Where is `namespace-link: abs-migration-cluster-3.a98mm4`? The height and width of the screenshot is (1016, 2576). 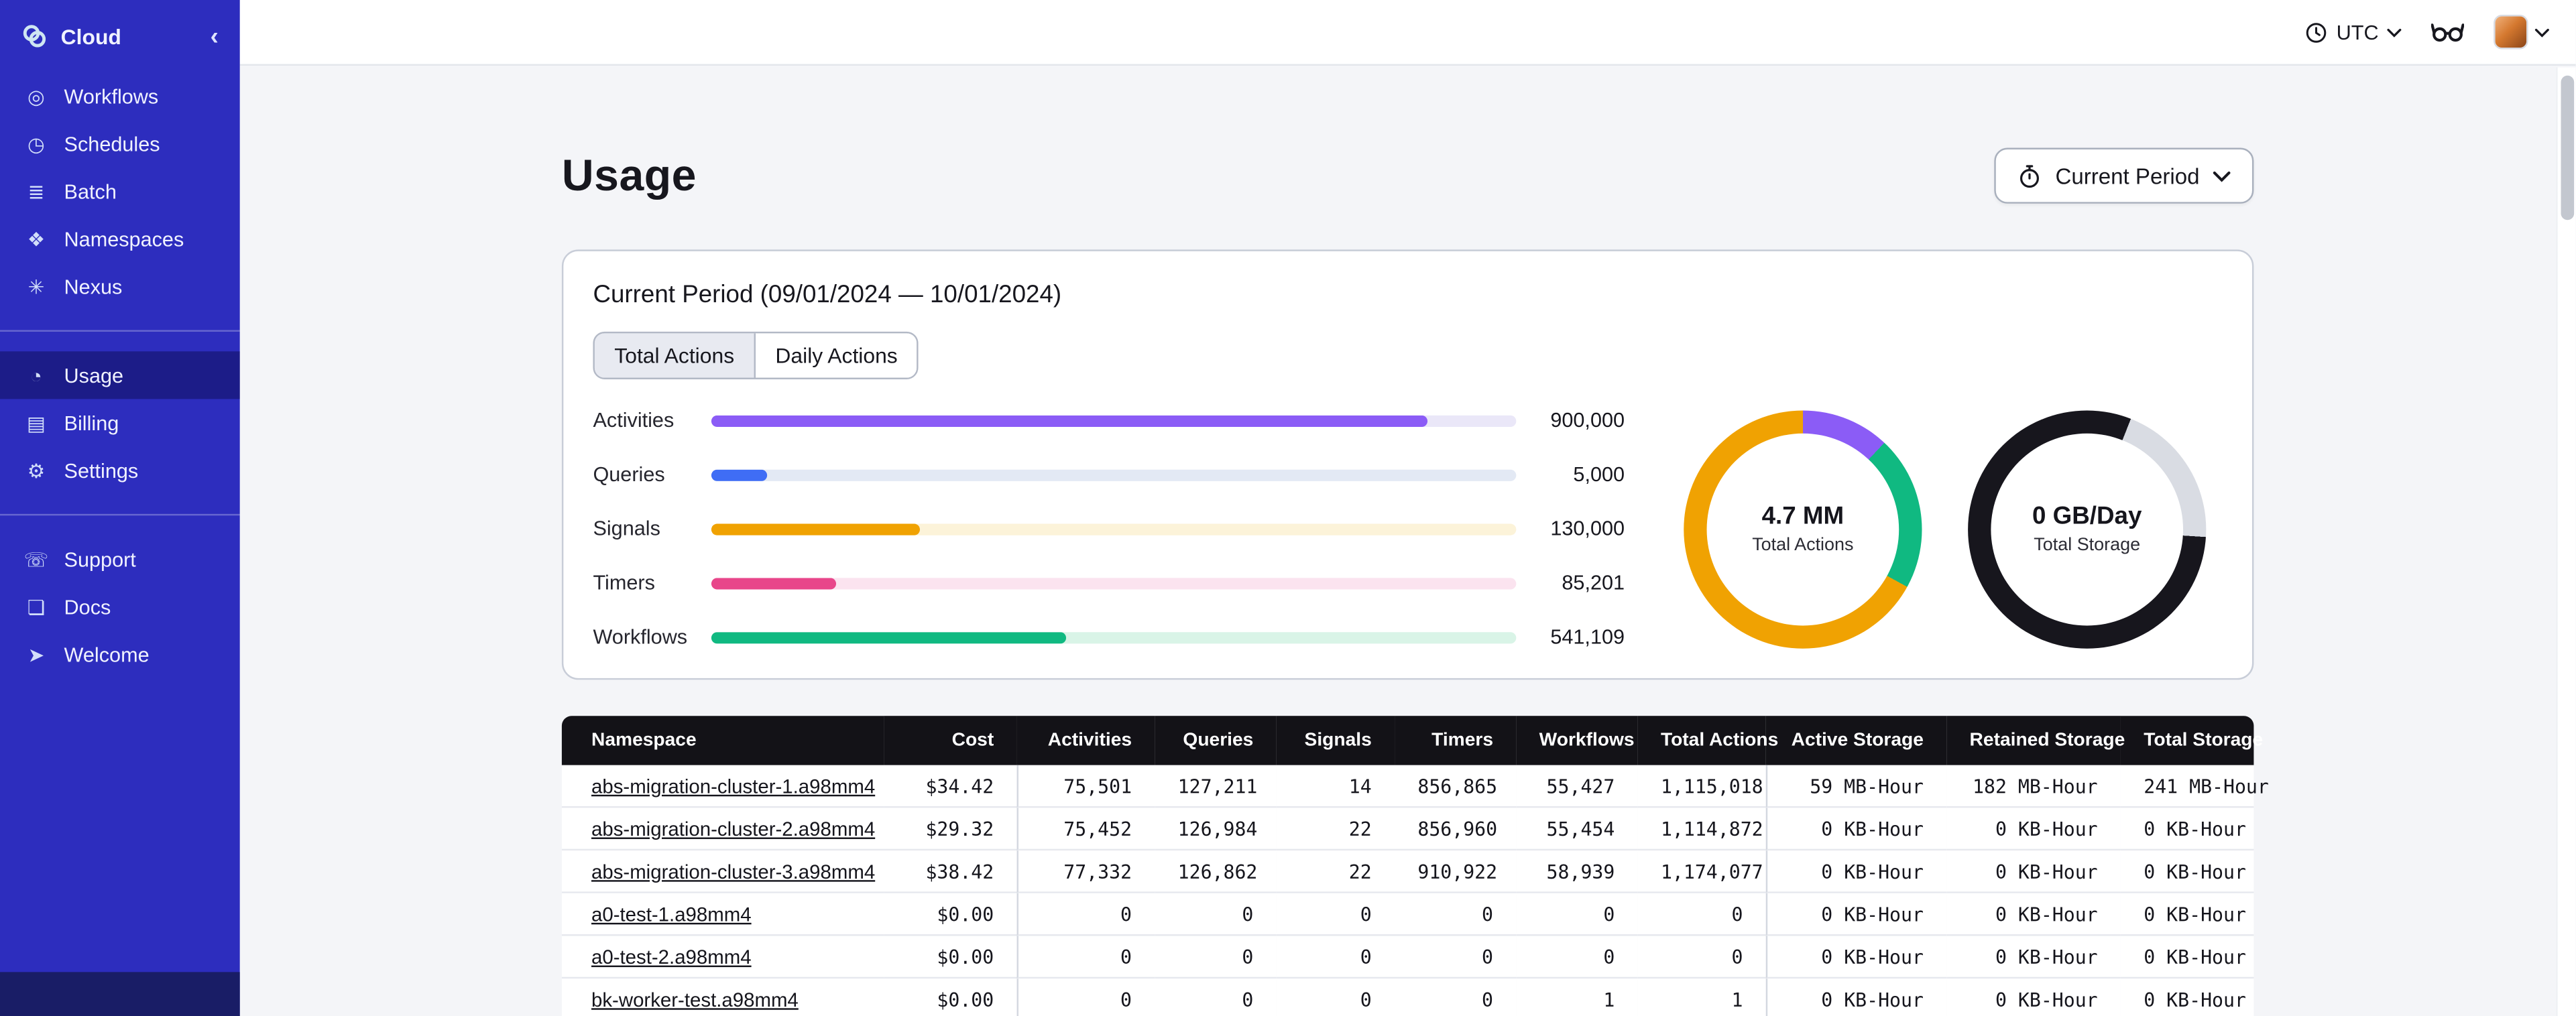 namespace-link: abs-migration-cluster-3.a98mm4 is located at coordinates (733, 872).